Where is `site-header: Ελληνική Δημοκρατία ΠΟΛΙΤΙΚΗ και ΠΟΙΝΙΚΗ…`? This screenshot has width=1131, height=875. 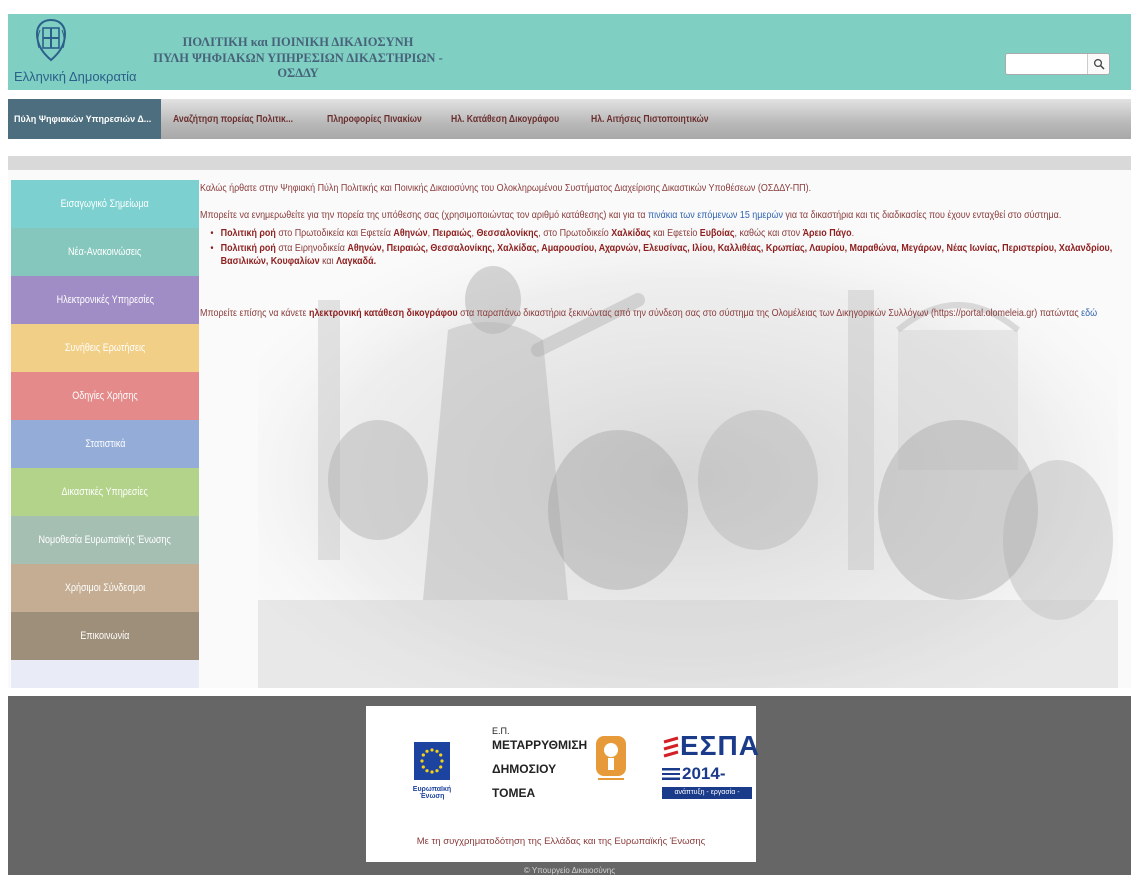
site-header: Ελληνική Δημοκρατία ΠΟΛΙΤΙΚΗ και ΠΟΙΝΙΚΗ… is located at coordinates (569, 52).